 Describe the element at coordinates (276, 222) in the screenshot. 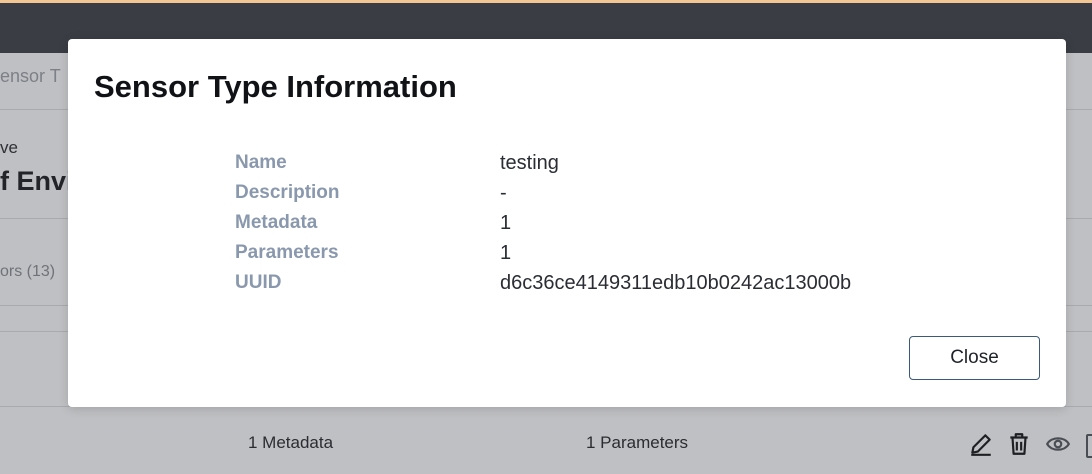

I see `info-label: Metadata` at that location.